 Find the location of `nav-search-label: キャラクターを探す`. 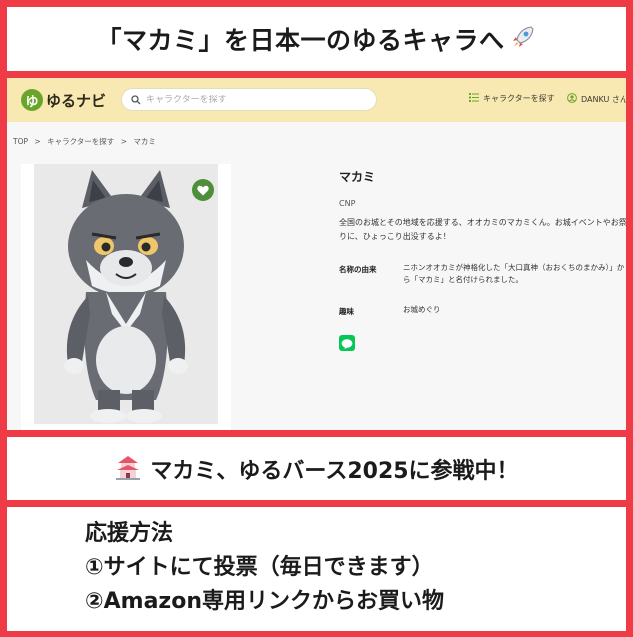

nav-search-label: キャラクターを探す is located at coordinates (519, 98).